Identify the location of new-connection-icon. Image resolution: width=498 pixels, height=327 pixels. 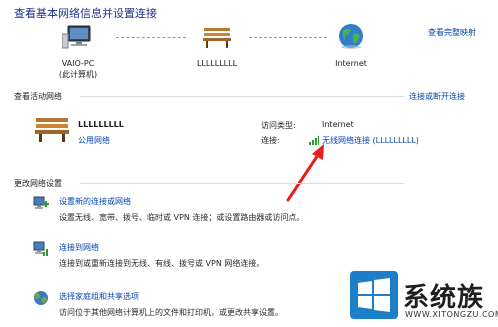
(41, 203).